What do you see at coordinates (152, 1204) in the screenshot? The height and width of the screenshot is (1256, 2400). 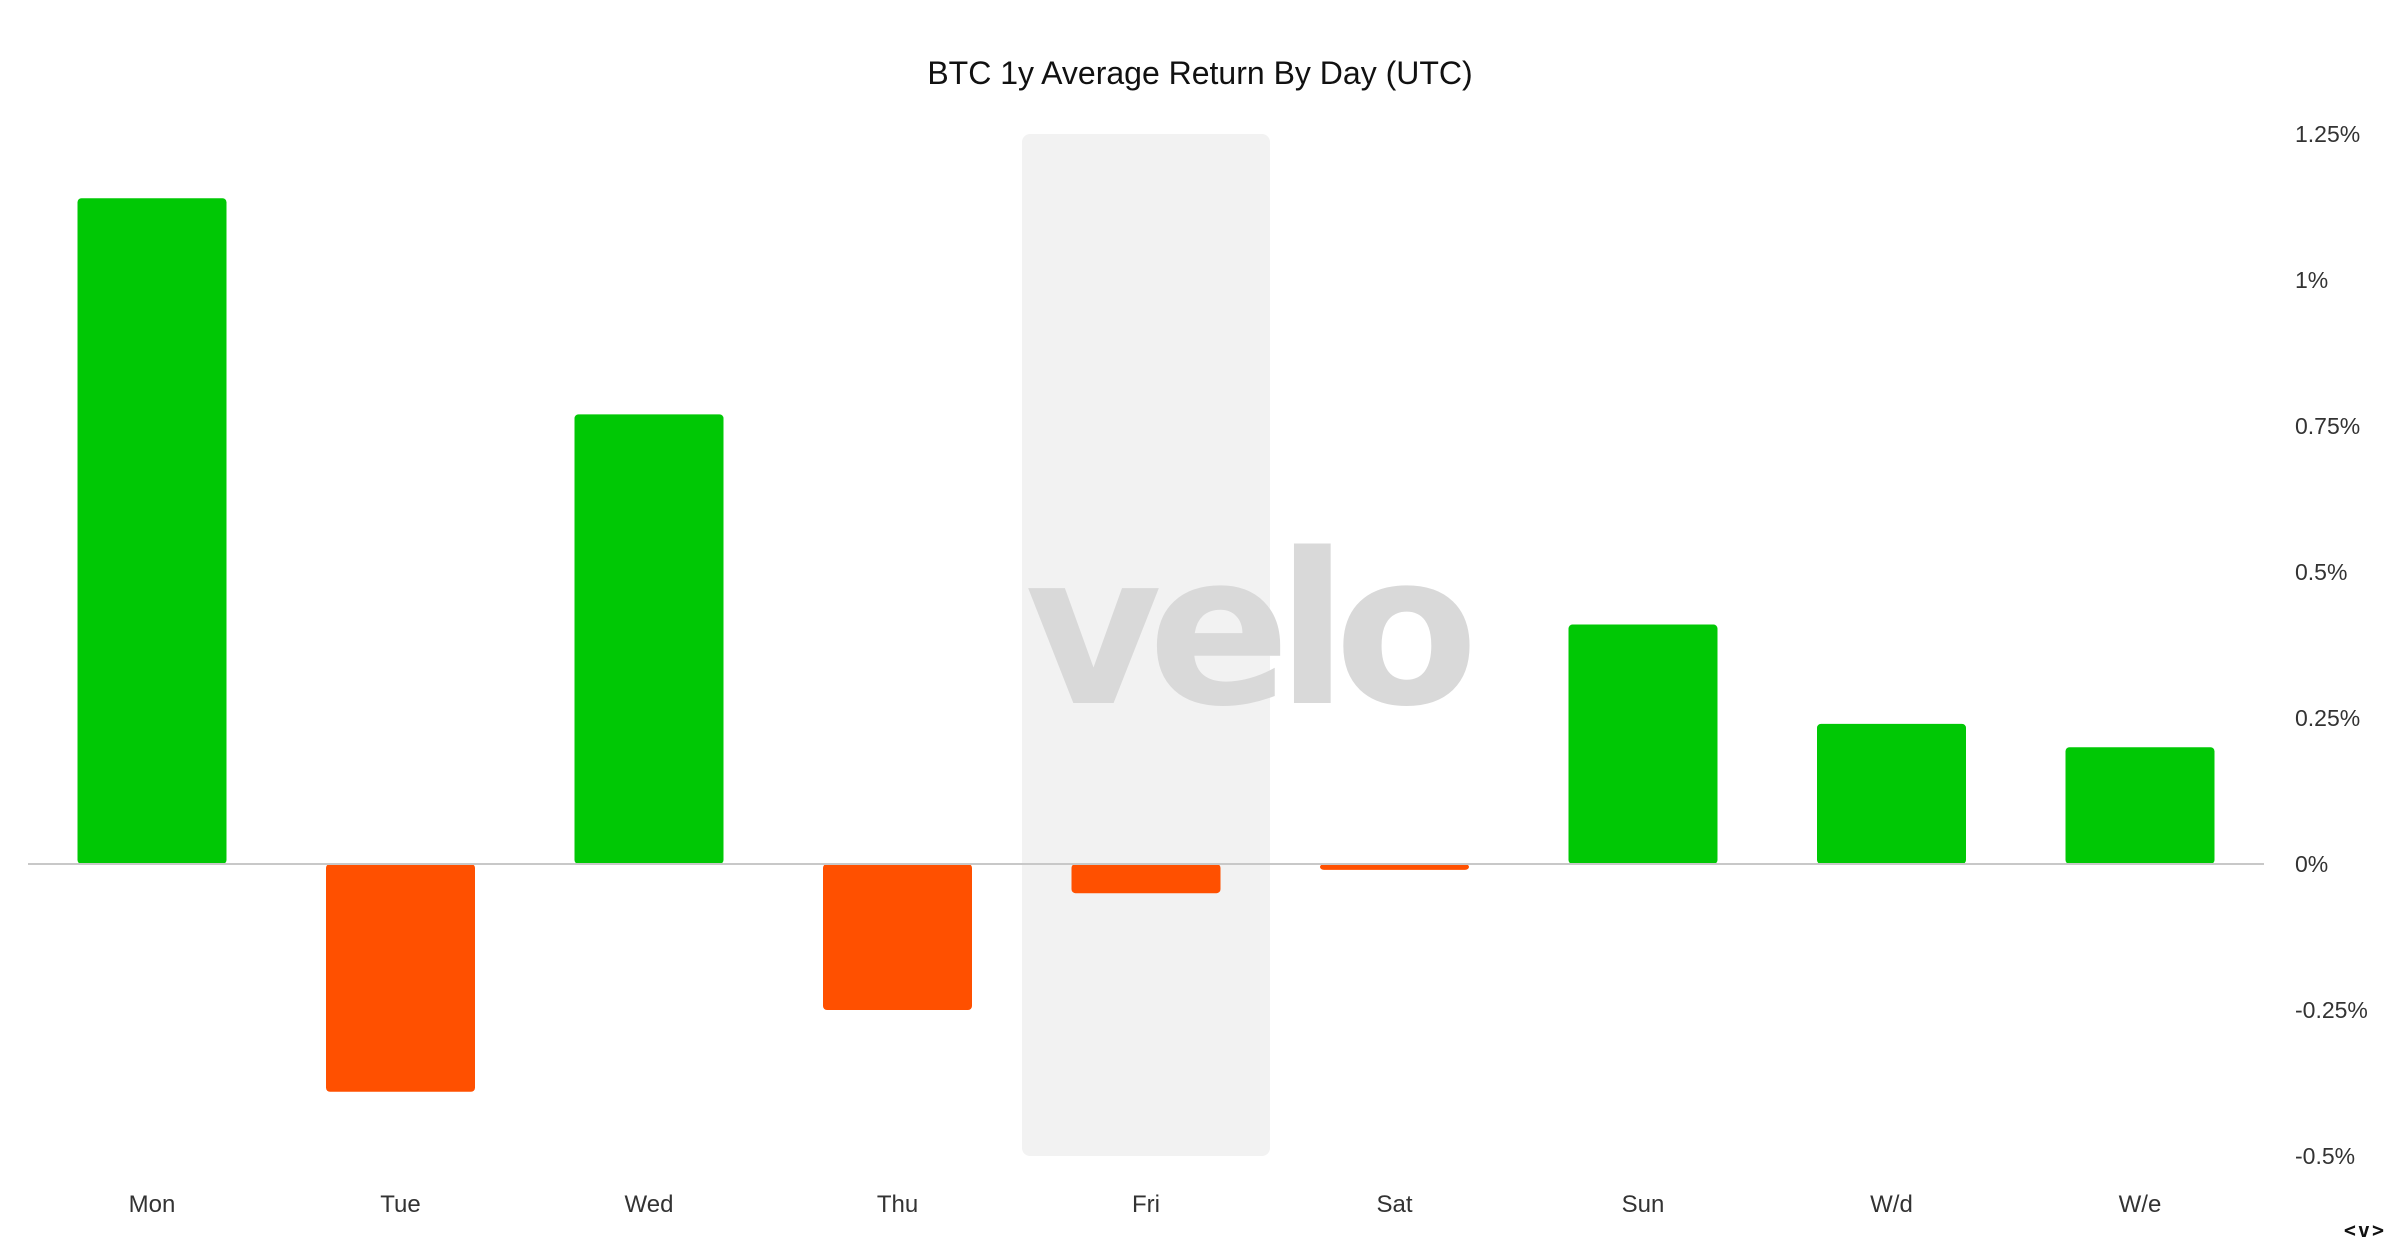 I see `x-tick-label: Mon` at bounding box center [152, 1204].